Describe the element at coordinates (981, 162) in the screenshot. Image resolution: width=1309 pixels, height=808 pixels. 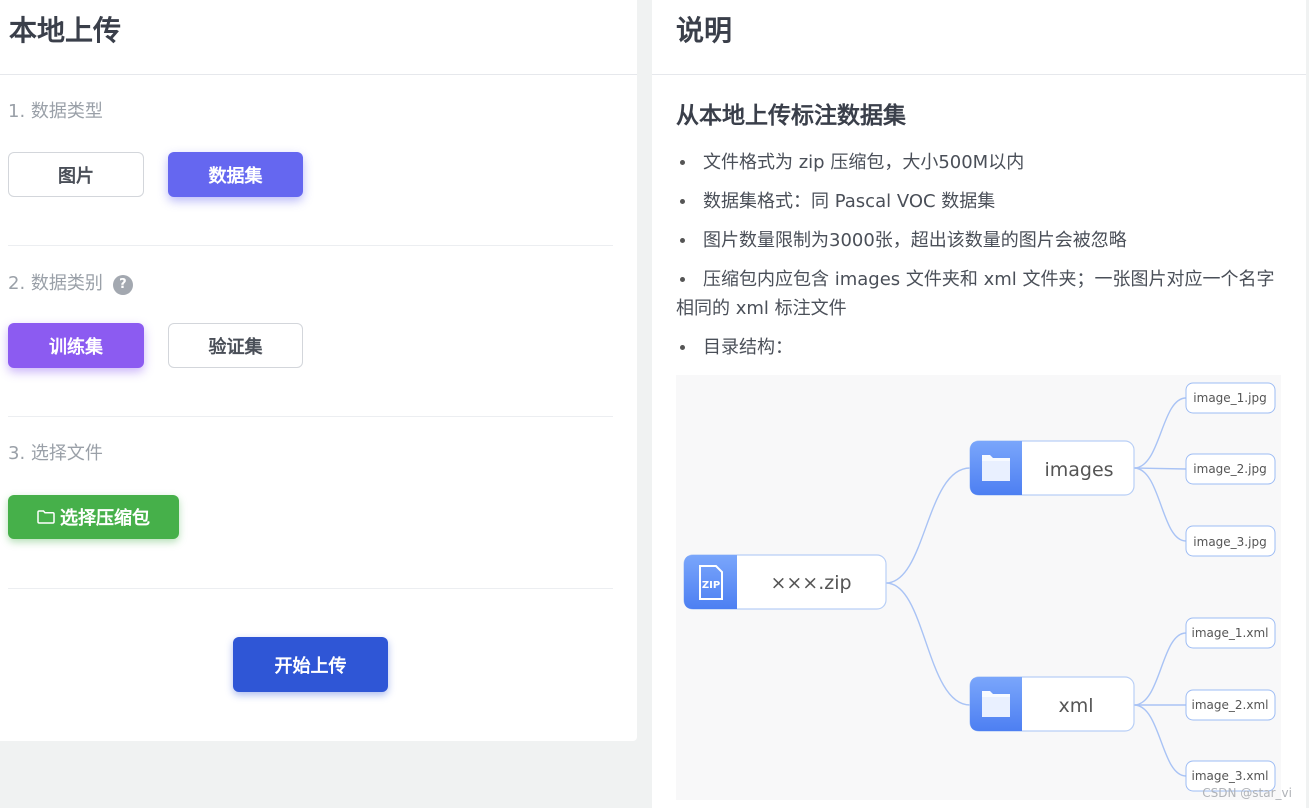
I see `list-item: 文件格式为 zip 压缩包，大小500M以内` at that location.